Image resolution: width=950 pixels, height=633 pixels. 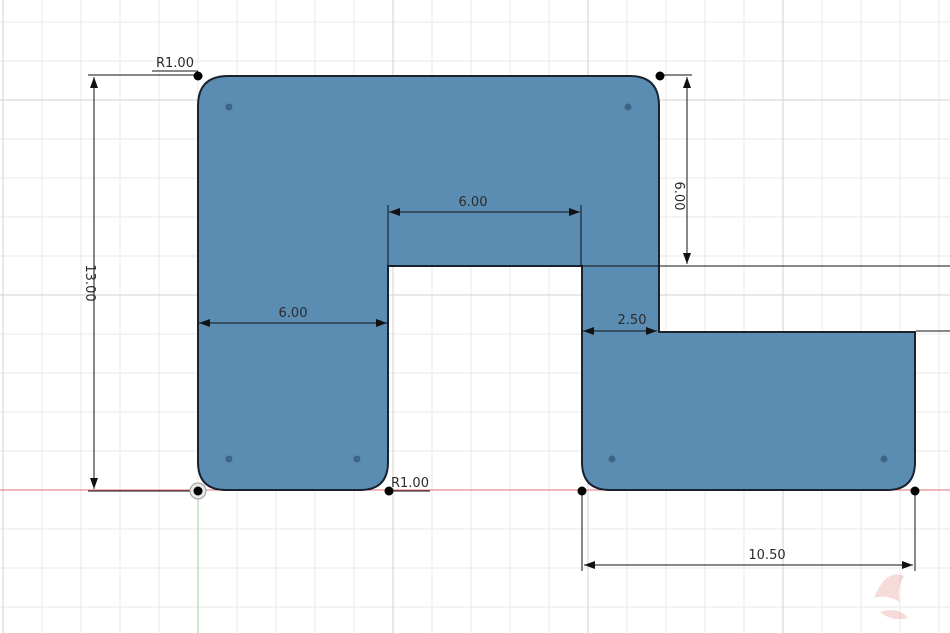 I want to click on center-point-bottom-inner, so click(x=357, y=459).